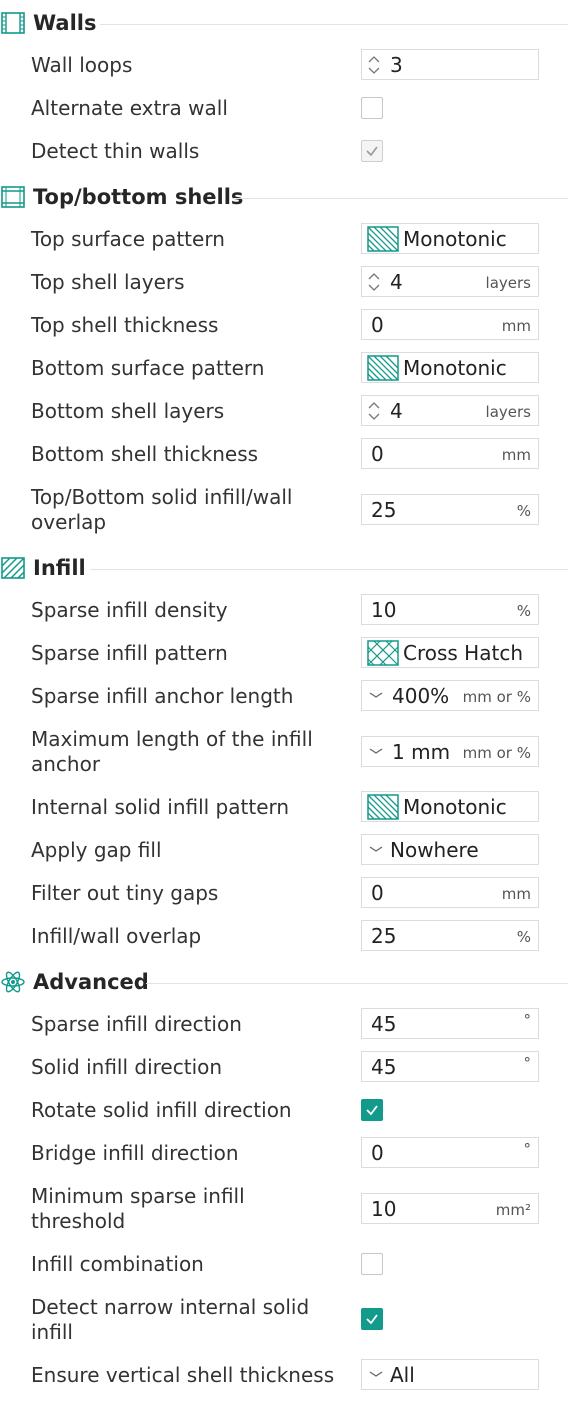  Describe the element at coordinates (52, 1332) in the screenshot. I see `detect-narrow-label-line2: infill` at that location.